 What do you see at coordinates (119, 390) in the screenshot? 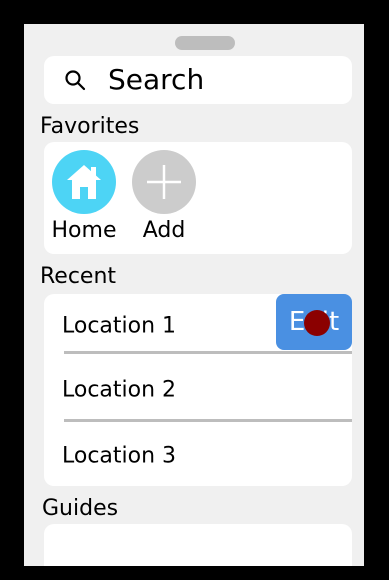
I see `list-item-label: Location 2` at bounding box center [119, 390].